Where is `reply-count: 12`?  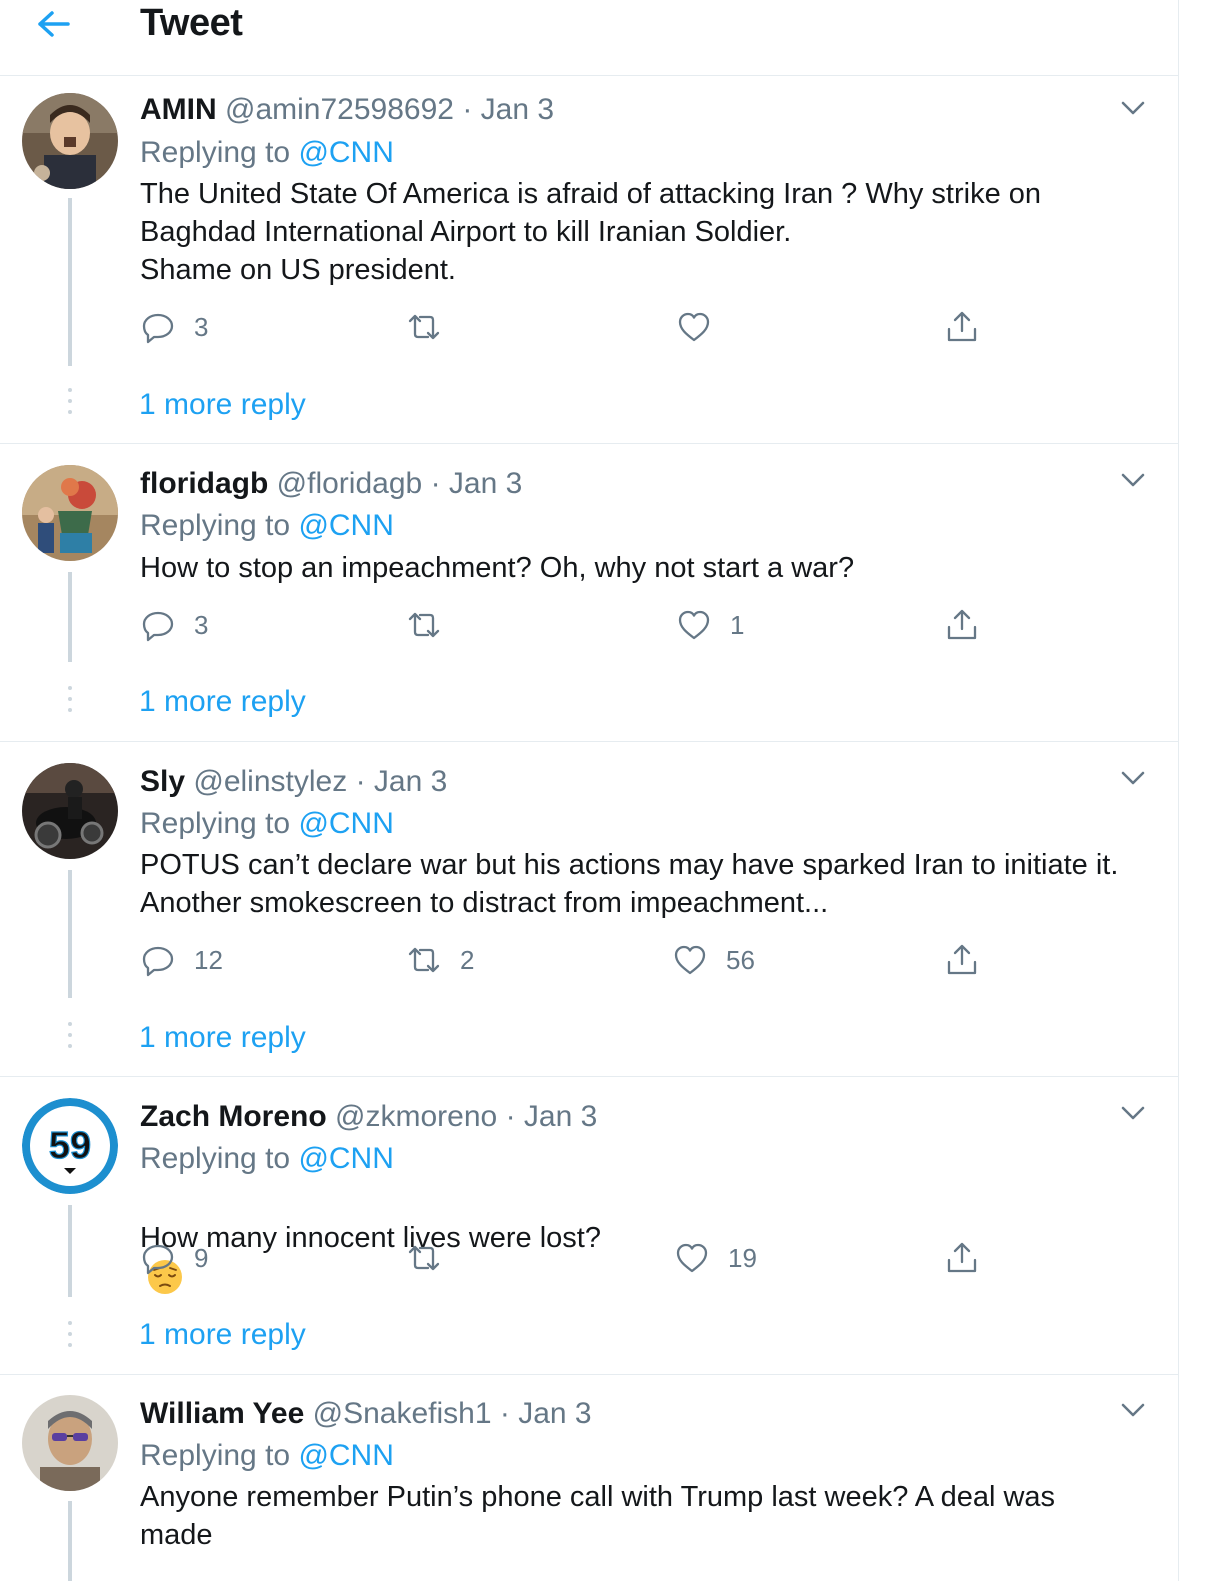
reply-count: 12 is located at coordinates (208, 959).